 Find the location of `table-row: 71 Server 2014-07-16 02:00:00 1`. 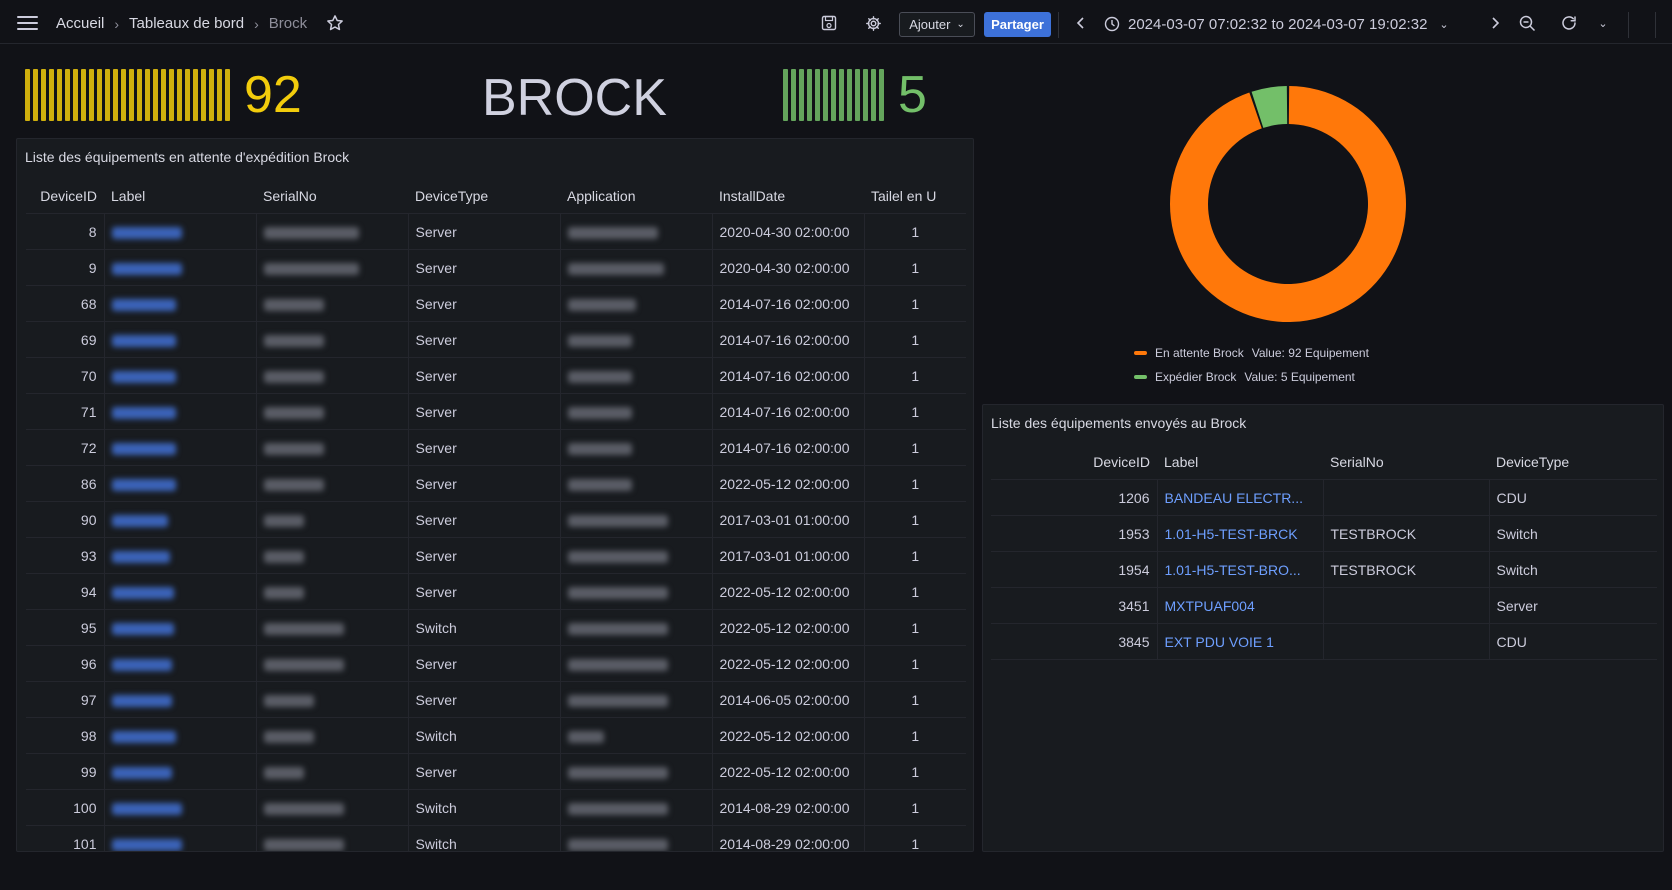

table-row: 71 Server 2014-07-16 02:00:00 1 is located at coordinates (496, 411).